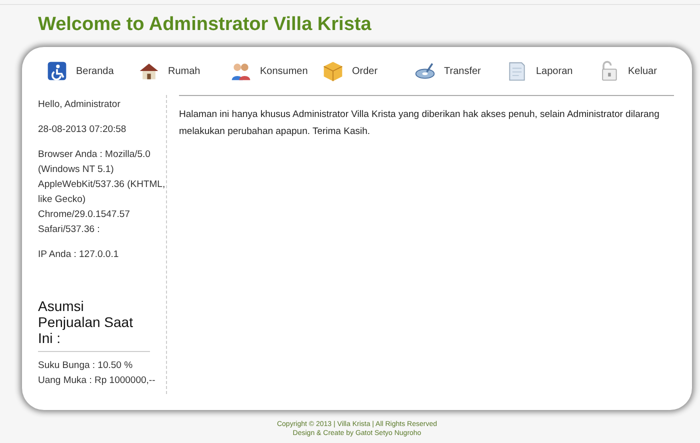 This screenshot has width=700, height=443. I want to click on nav-link: Beranda, so click(92, 71).